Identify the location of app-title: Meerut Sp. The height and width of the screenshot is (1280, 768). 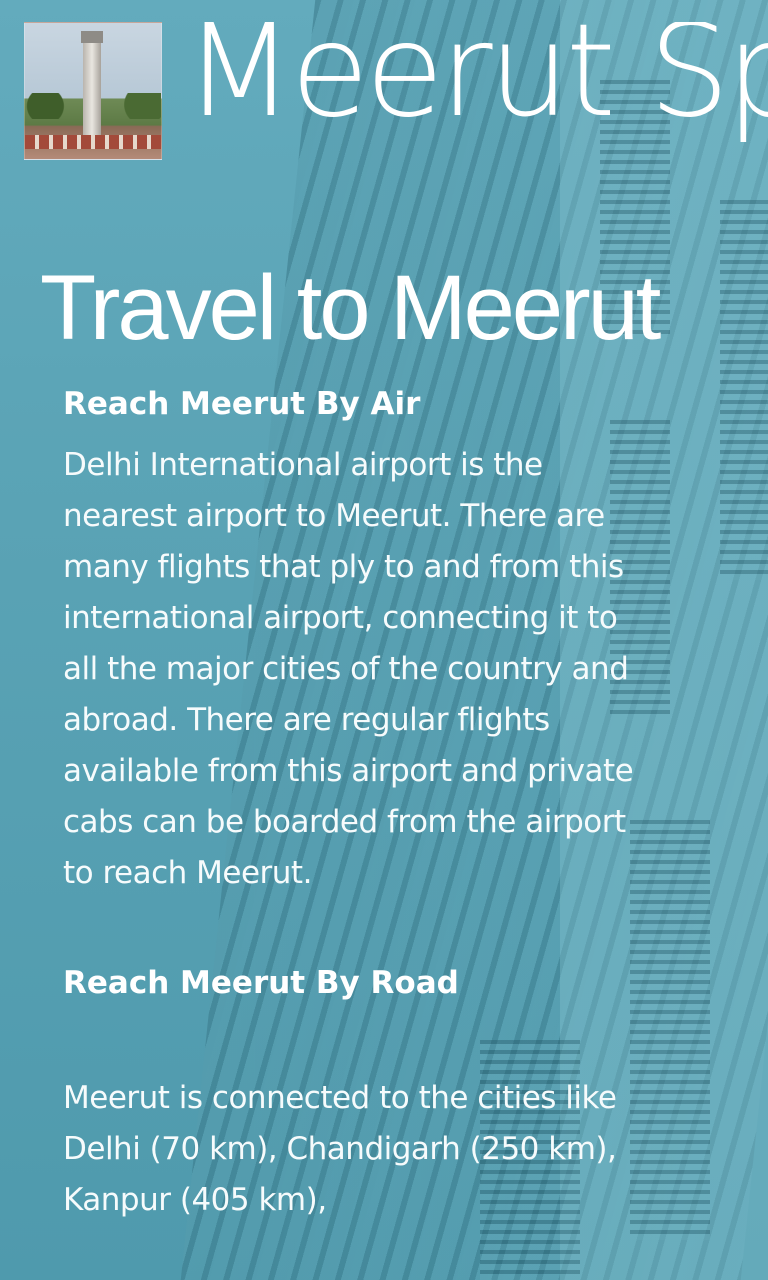
(476, 84).